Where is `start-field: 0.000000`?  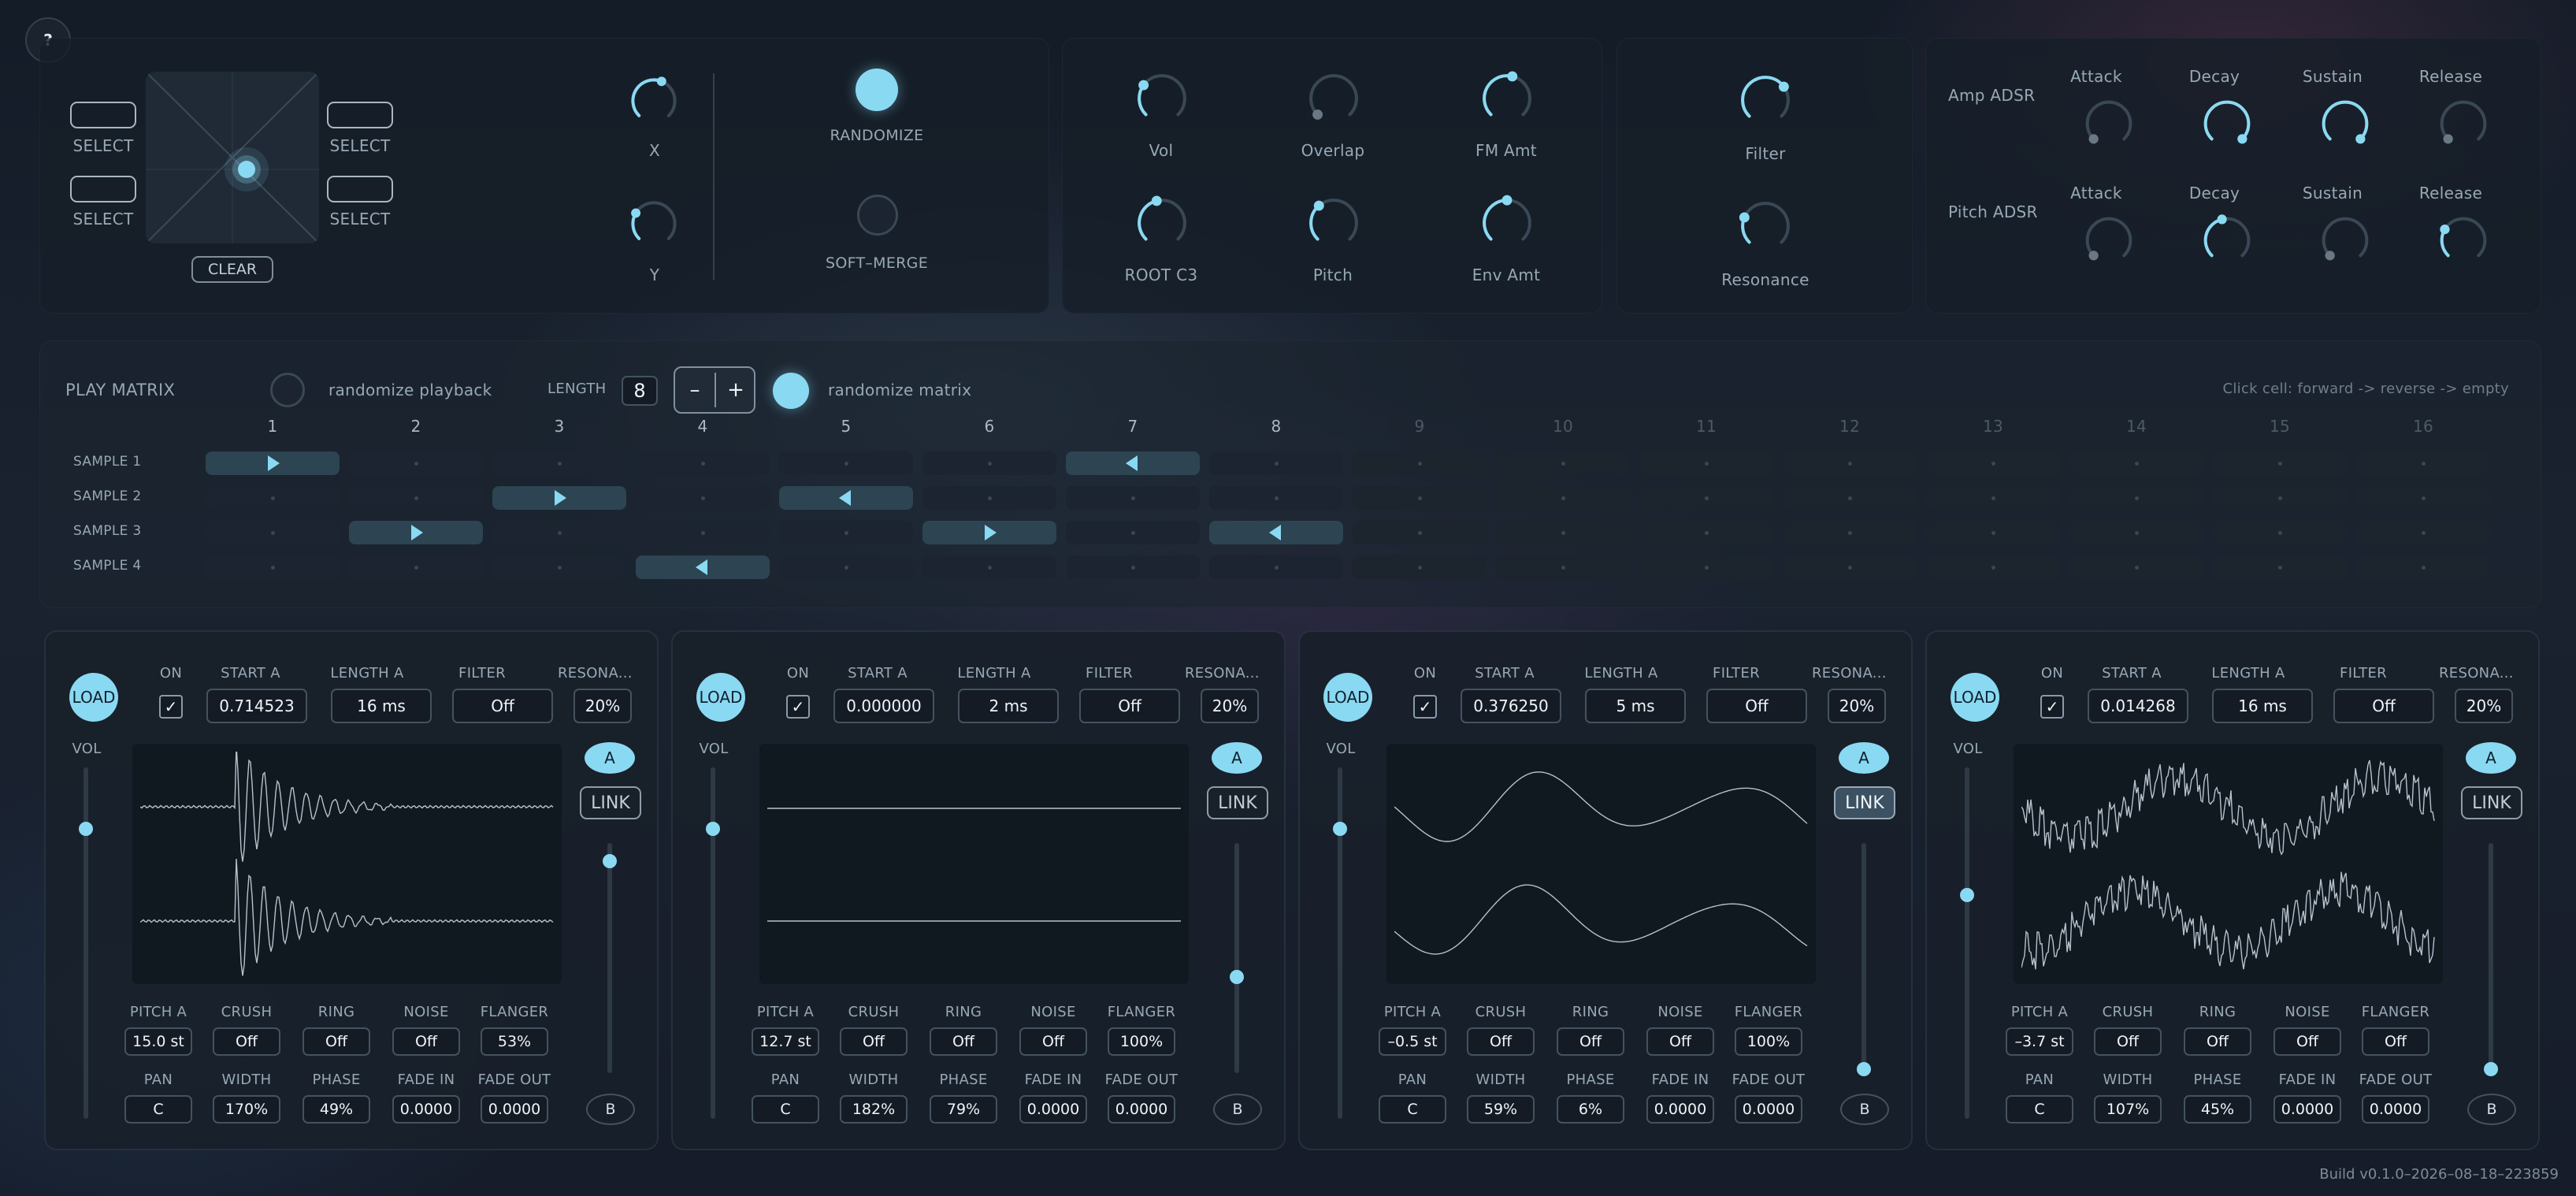
start-field: 0.000000 is located at coordinates (883, 706).